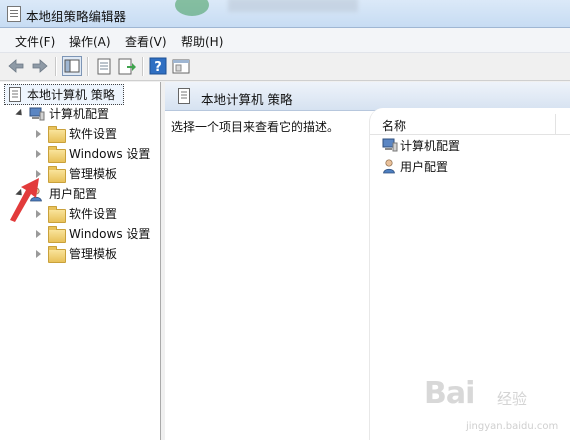 Image resolution: width=570 pixels, height=440 pixels. I want to click on window-title: 本地组策略编辑器, so click(76, 16).